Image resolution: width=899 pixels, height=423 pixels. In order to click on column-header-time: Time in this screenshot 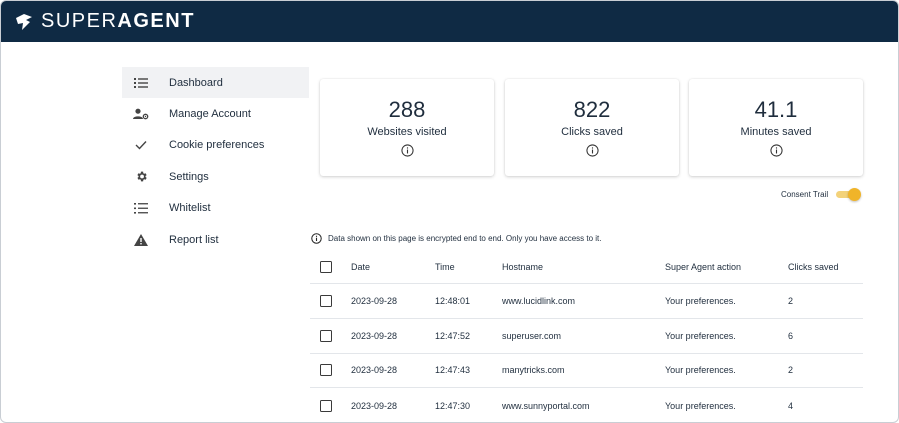, I will do `click(445, 266)`.